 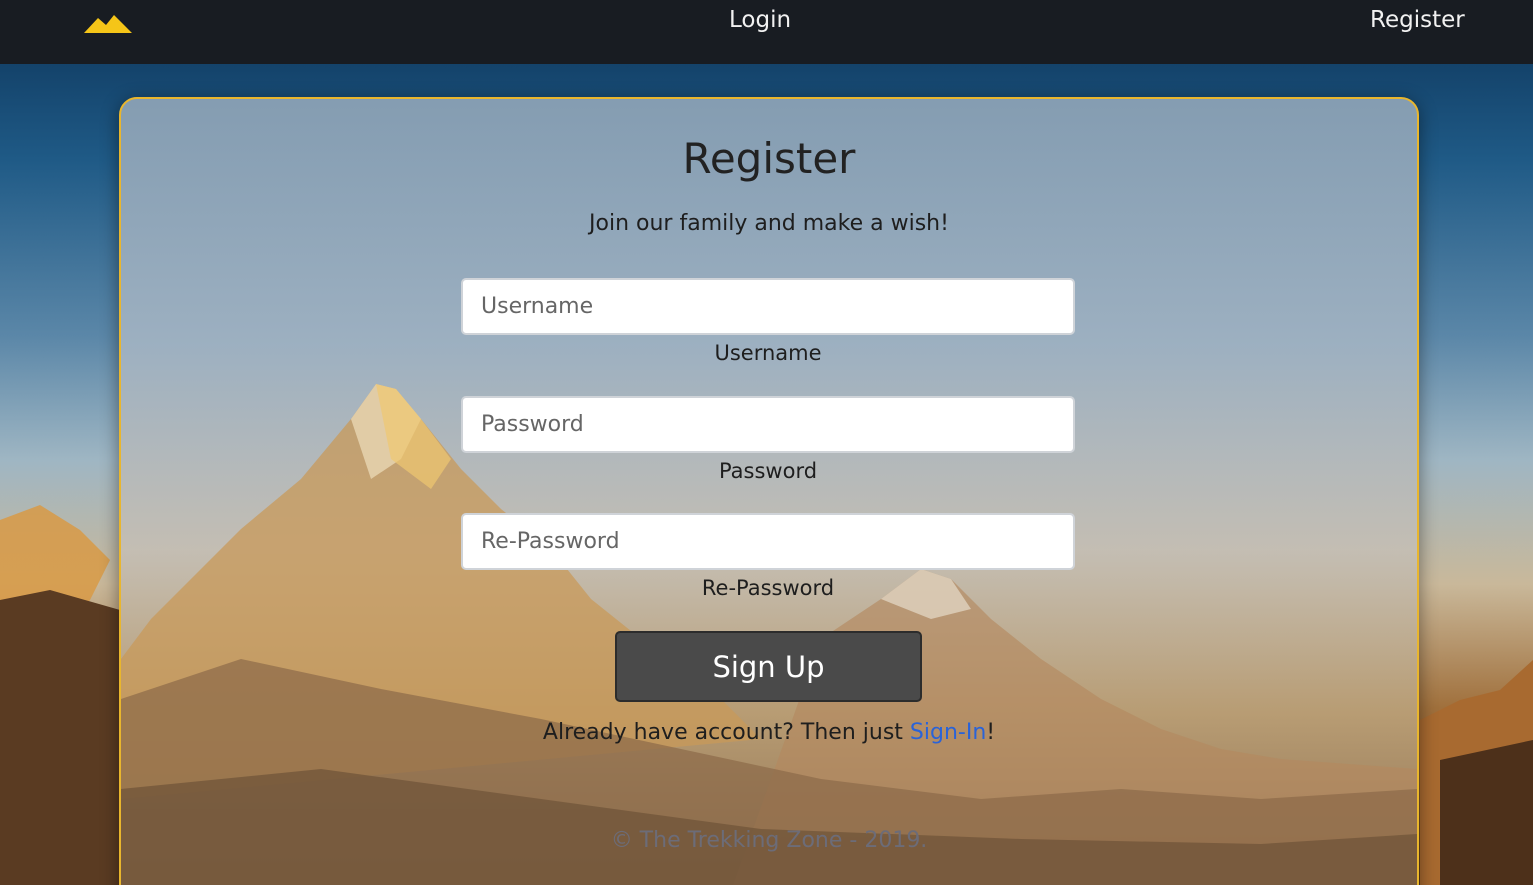 I want to click on page-subtitle: Join our family and make a wish!, so click(x=769, y=223).